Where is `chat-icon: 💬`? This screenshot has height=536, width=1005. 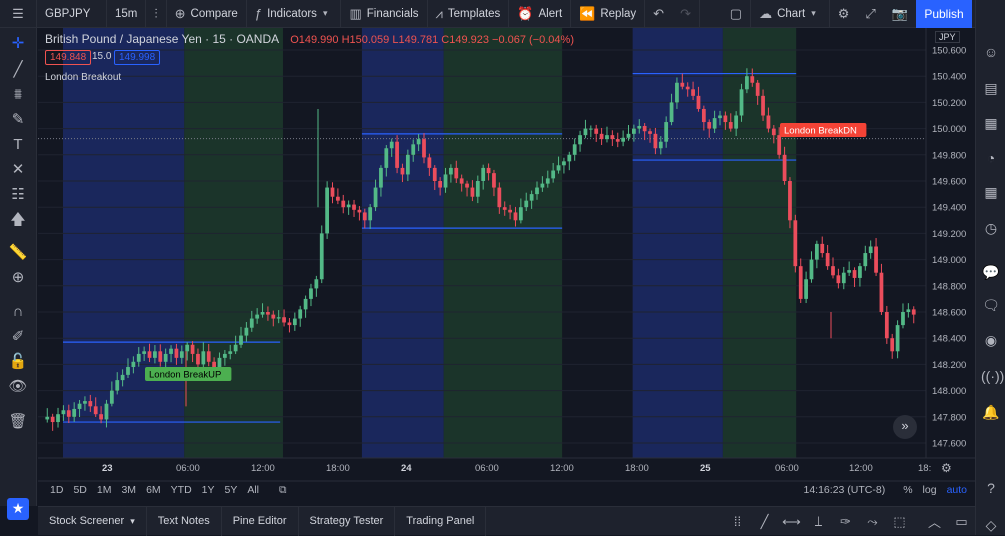 chat-icon: 💬 is located at coordinates (991, 272).